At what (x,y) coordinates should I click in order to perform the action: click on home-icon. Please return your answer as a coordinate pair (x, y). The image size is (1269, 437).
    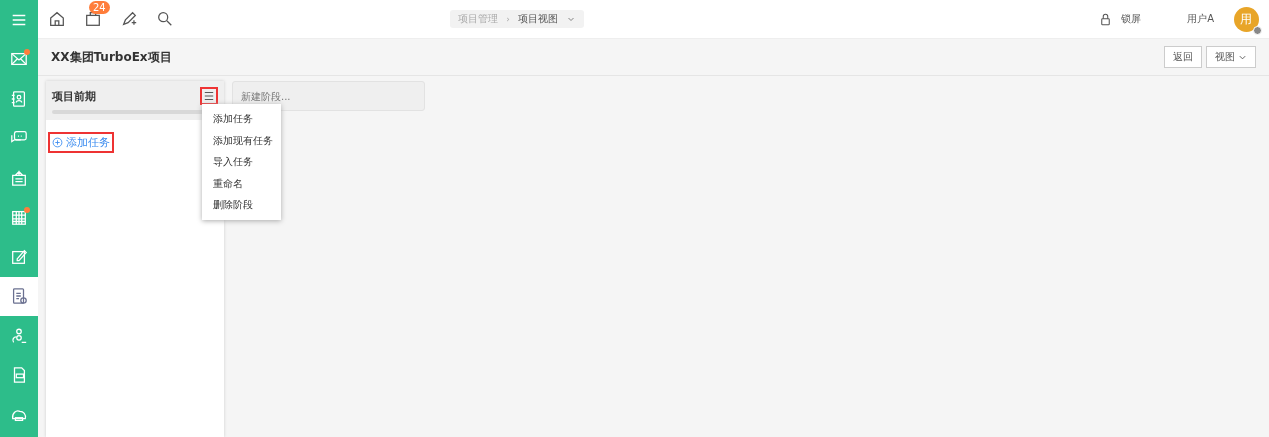
    Looking at the image, I should click on (57, 19).